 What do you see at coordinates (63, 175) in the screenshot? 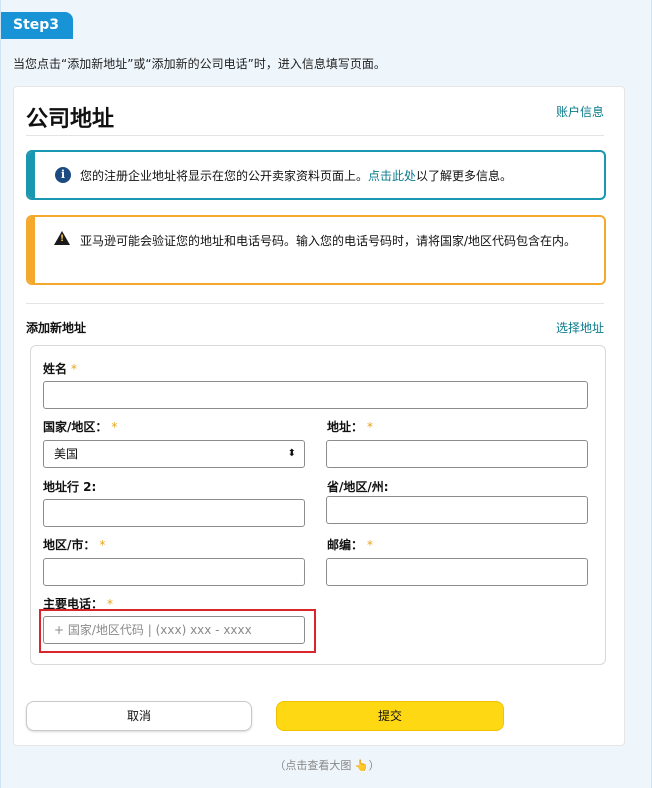
I see `info-icon: i` at bounding box center [63, 175].